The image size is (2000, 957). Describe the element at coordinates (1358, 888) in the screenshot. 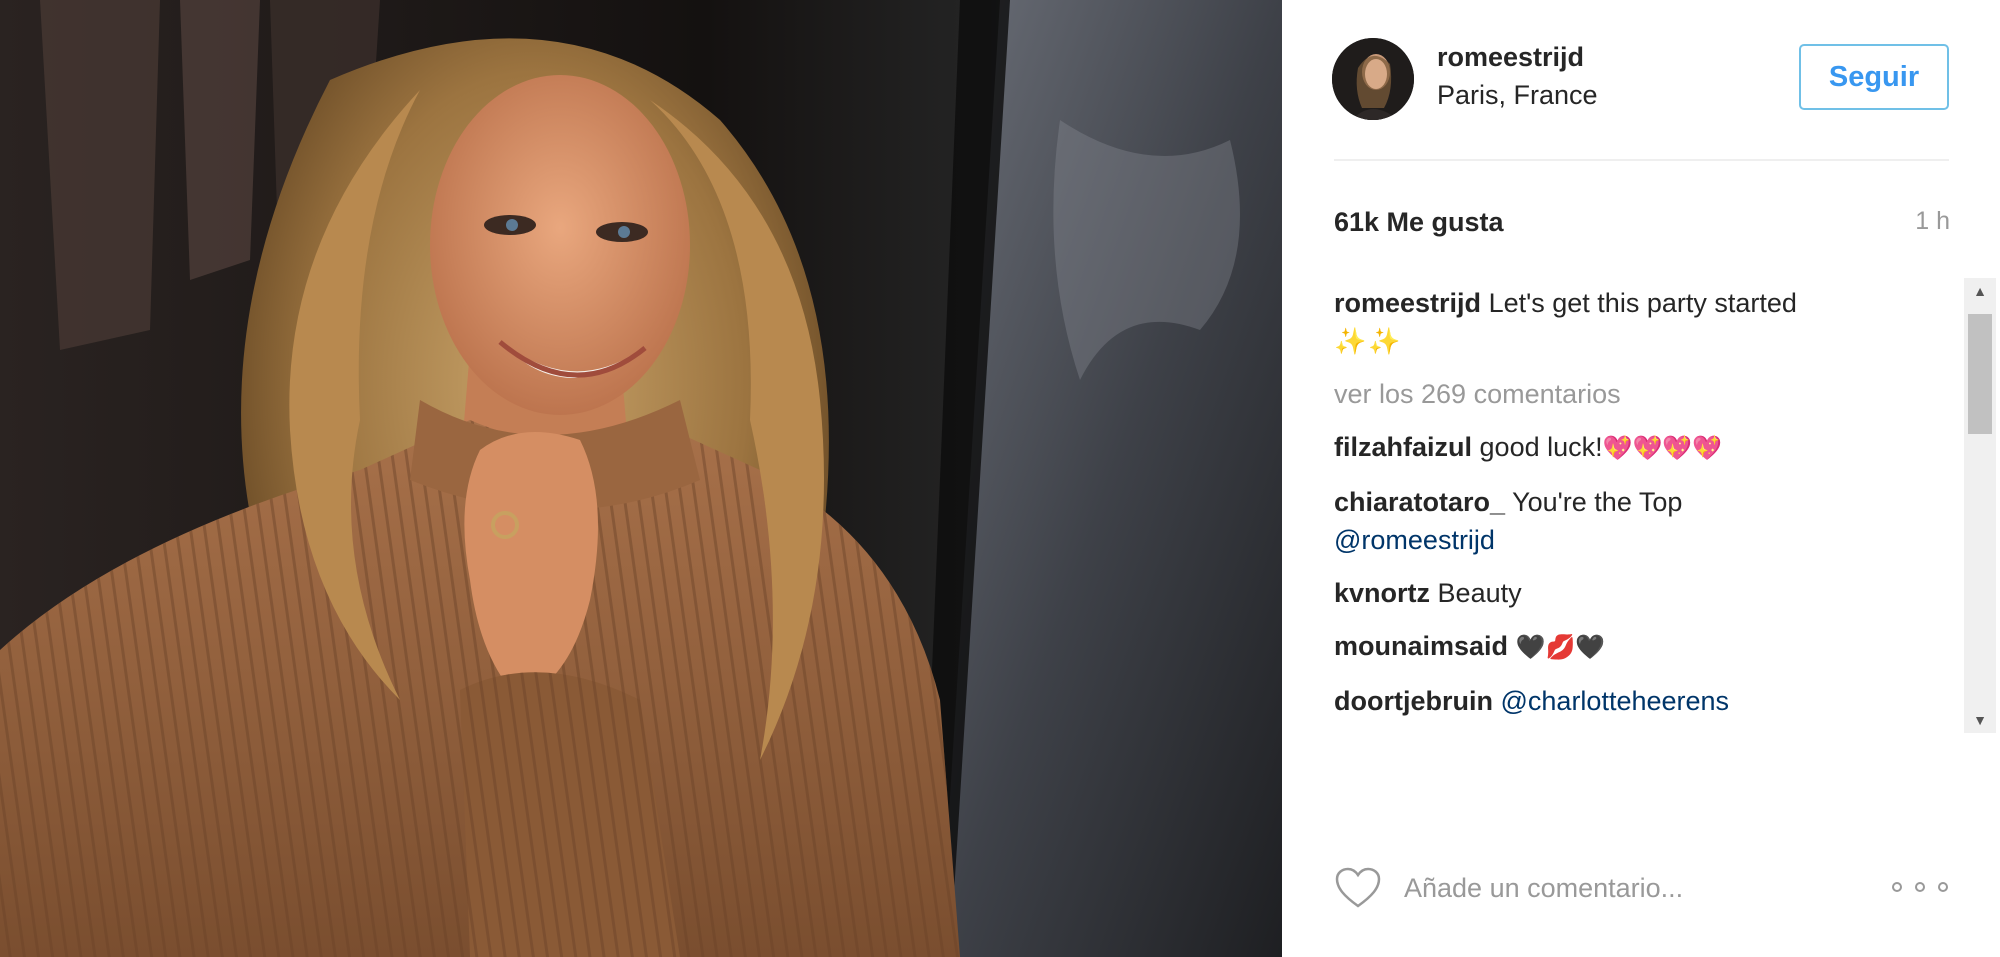

I see `heart-outline-icon` at that location.